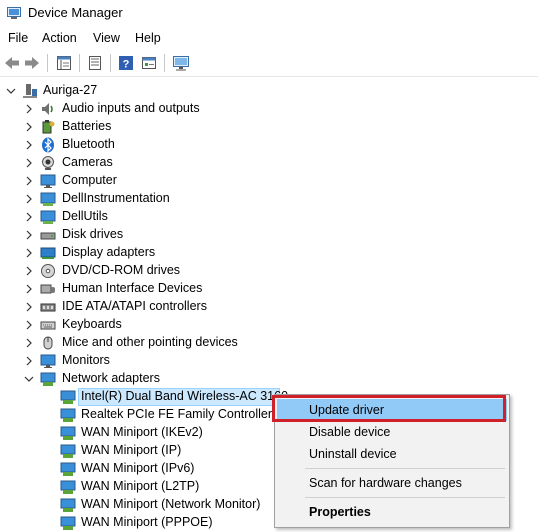  What do you see at coordinates (181, 63) in the screenshot?
I see `scan-hardware-button` at bounding box center [181, 63].